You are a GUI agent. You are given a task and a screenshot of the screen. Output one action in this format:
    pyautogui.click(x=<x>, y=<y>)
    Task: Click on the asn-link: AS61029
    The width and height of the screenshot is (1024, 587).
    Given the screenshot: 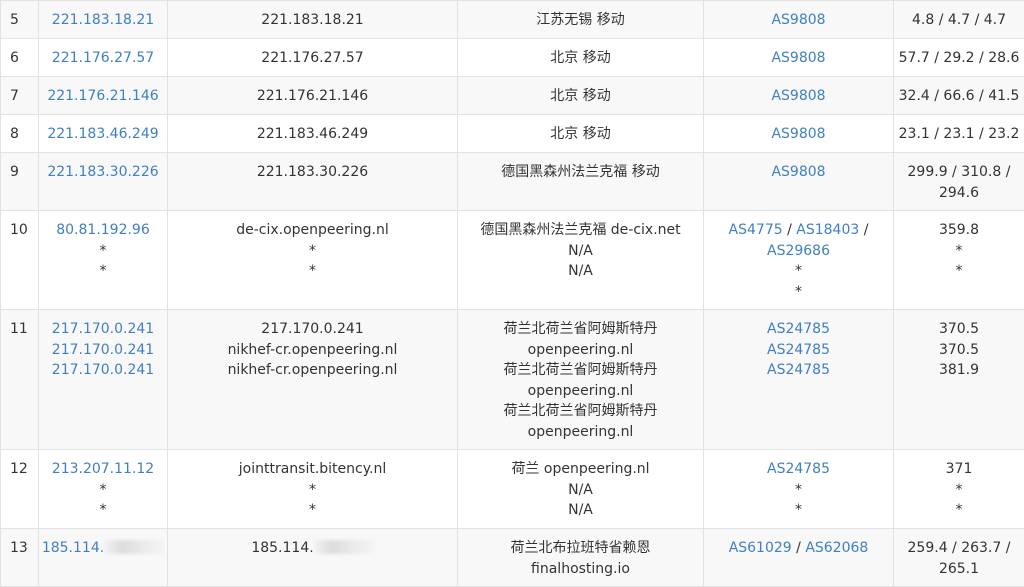 What is the action you would take?
    pyautogui.click(x=760, y=548)
    